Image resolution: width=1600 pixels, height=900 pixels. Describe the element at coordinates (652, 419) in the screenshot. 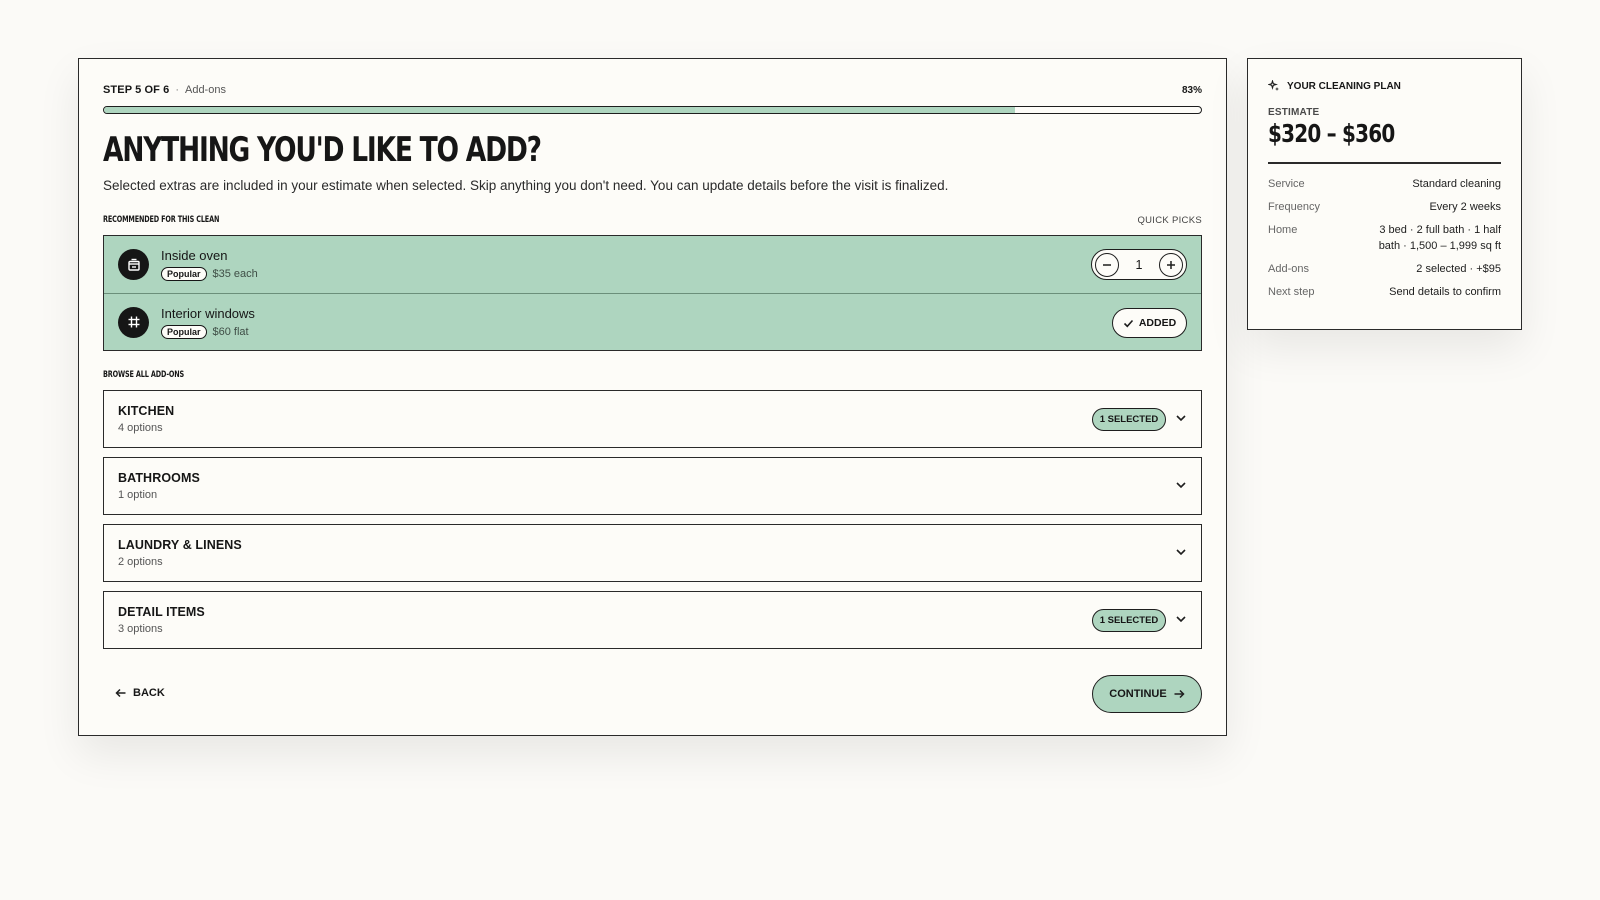

I see `category-kitchen: KITCHEN 4 options 1 SELECTED` at that location.